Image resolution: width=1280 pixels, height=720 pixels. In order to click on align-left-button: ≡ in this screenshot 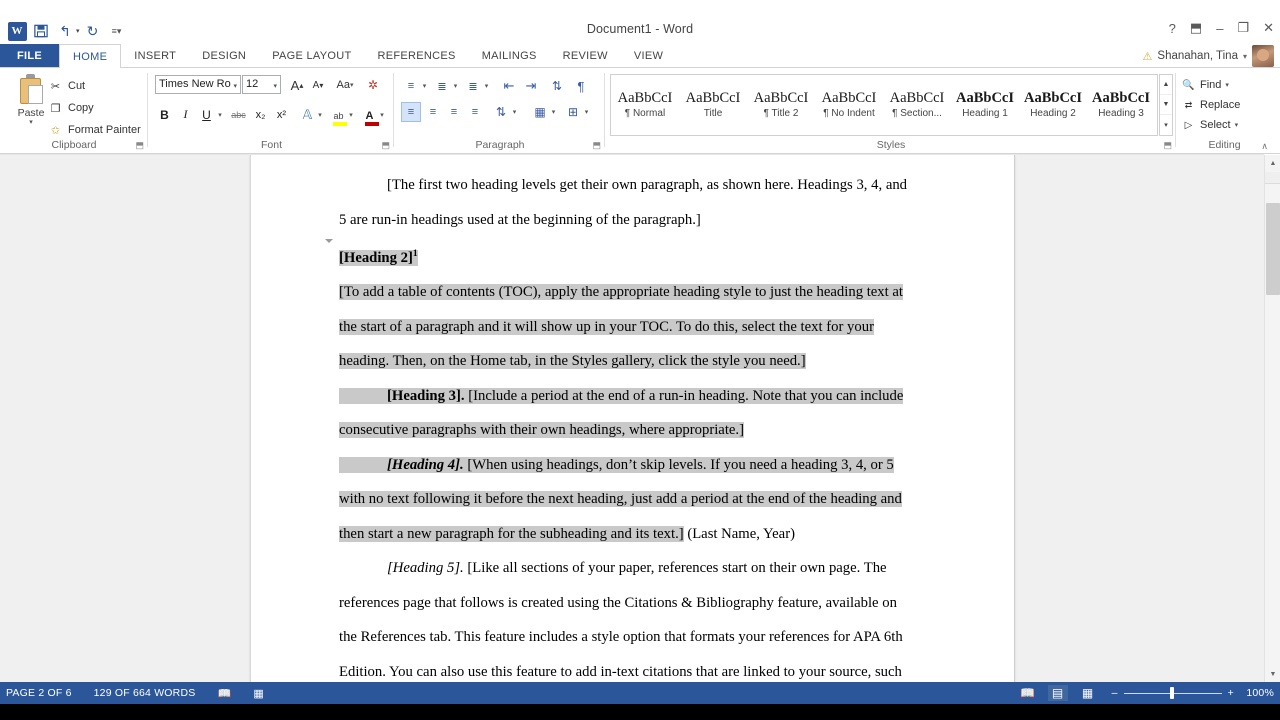, I will do `click(411, 112)`.